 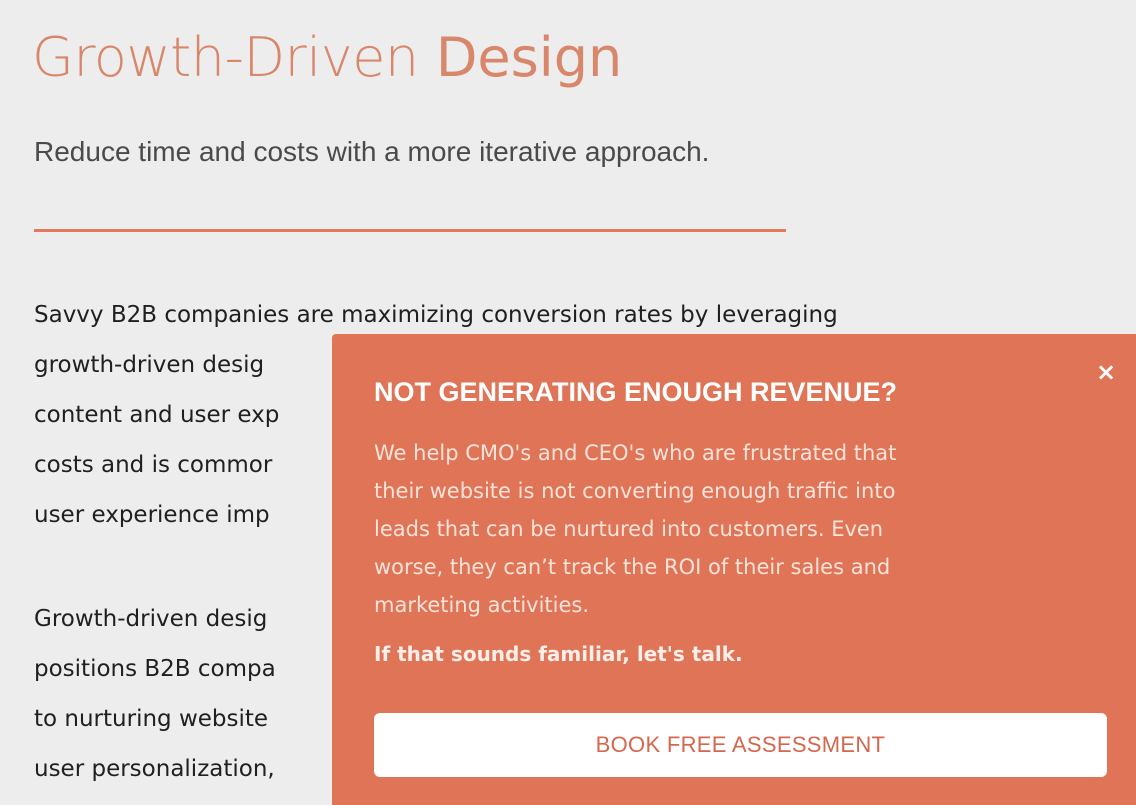 I want to click on book-free-assessment-button: BOOK FREE ASSESSMENT, so click(x=740, y=745).